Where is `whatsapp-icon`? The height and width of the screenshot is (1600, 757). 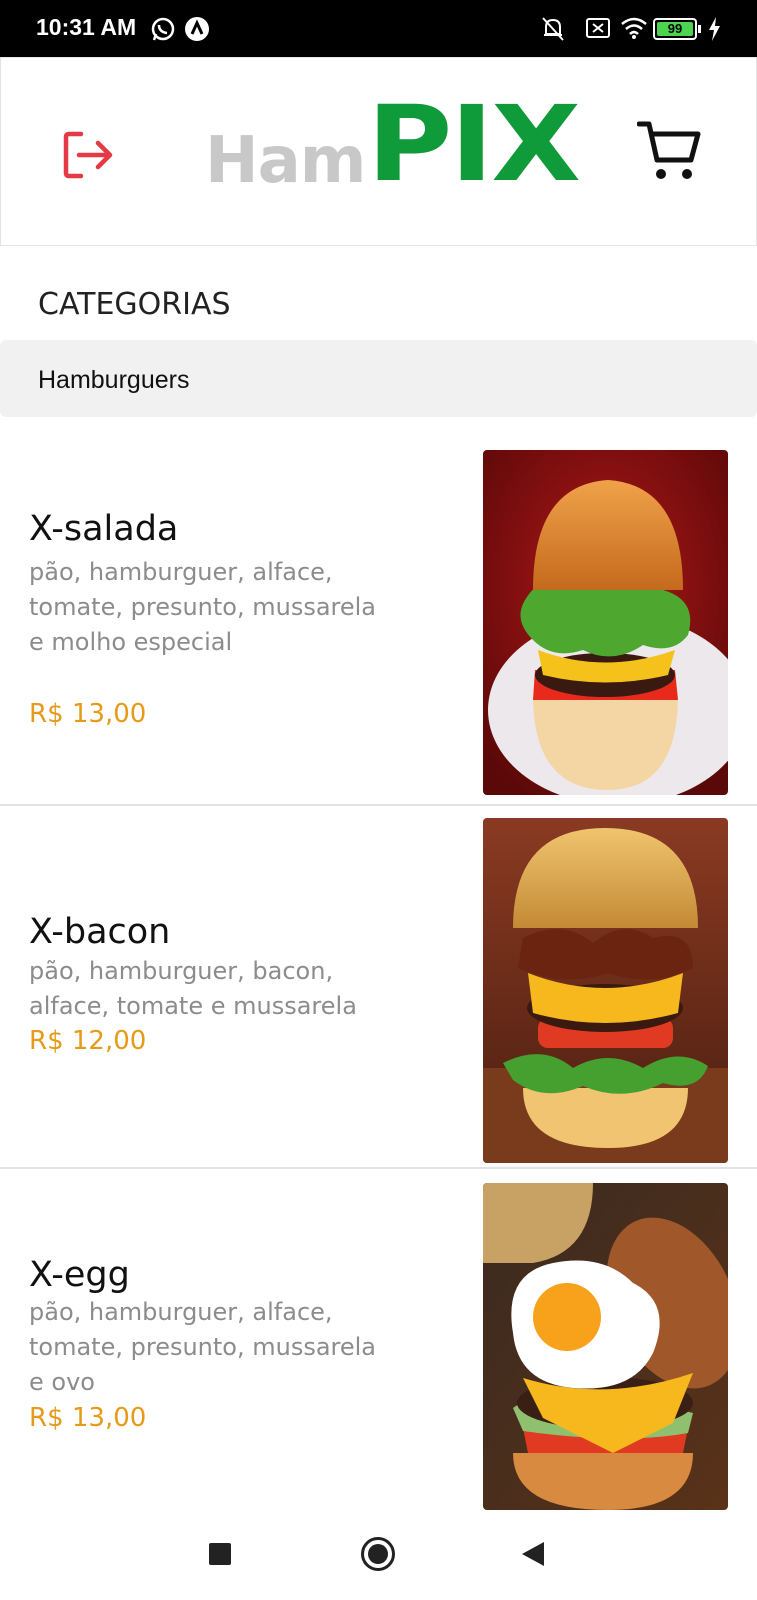 whatsapp-icon is located at coordinates (163, 29).